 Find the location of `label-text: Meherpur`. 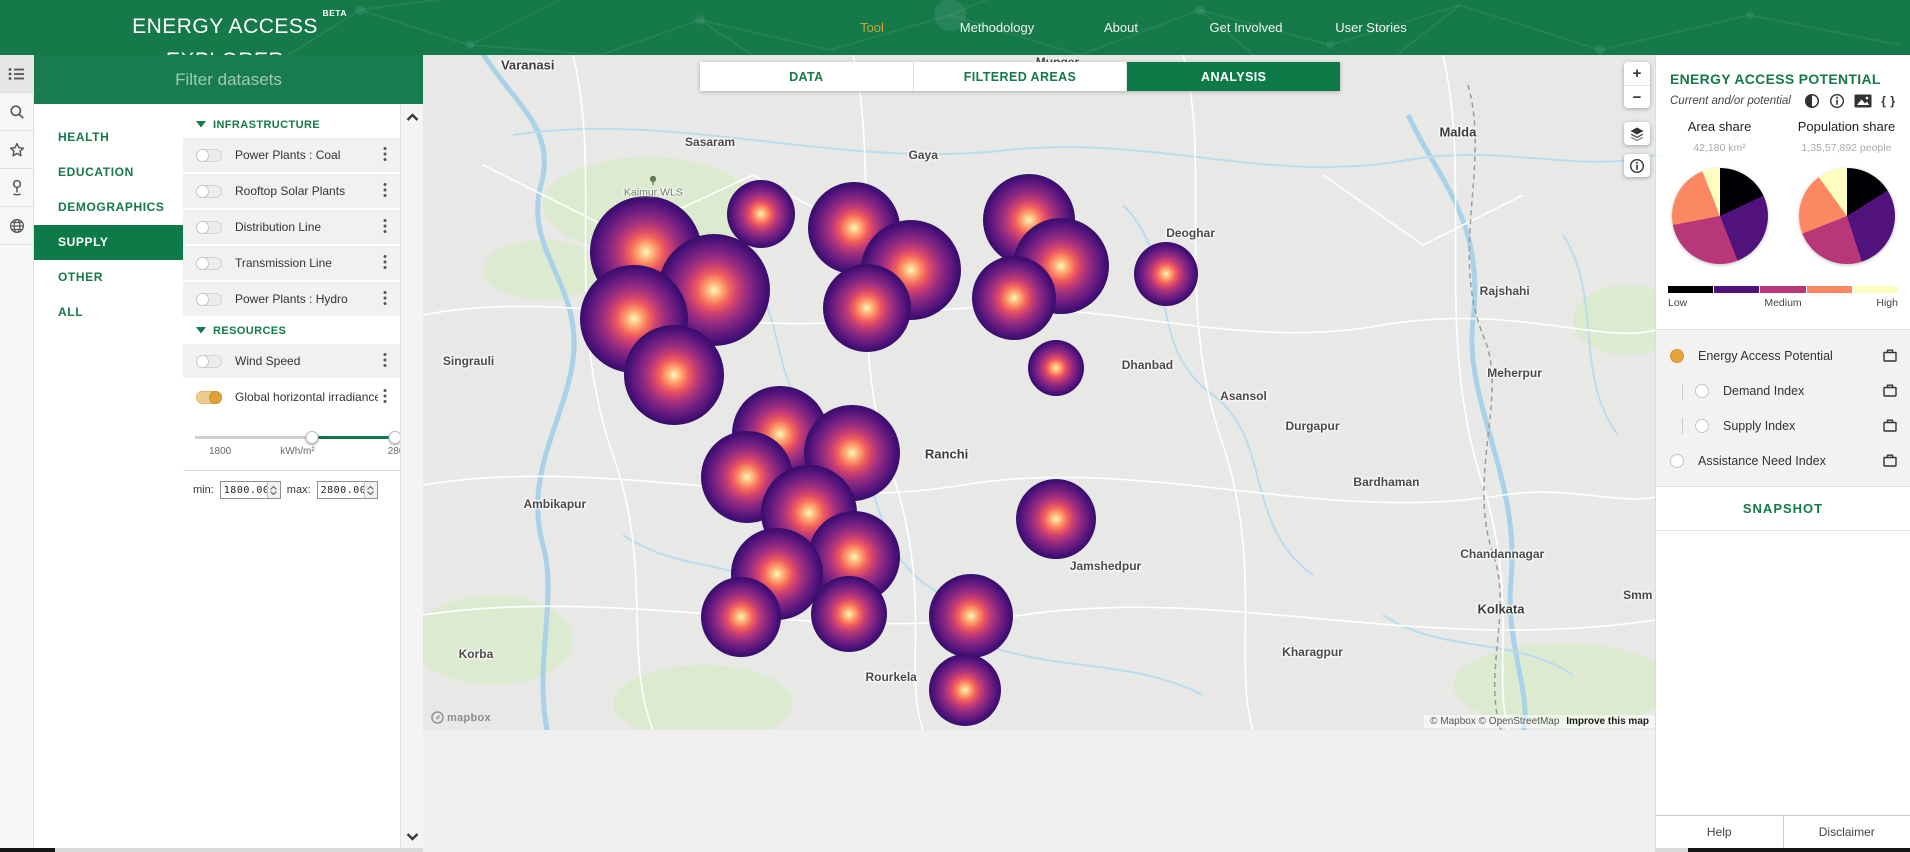

label-text: Meherpur is located at coordinates (1514, 372).